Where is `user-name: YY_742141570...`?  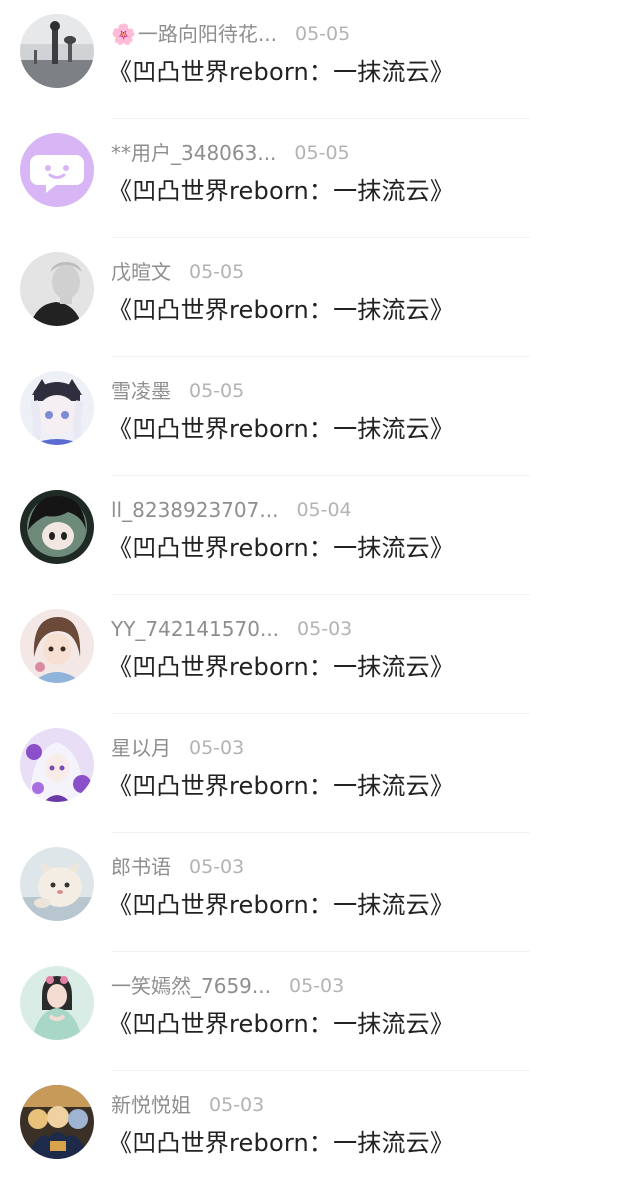 user-name: YY_742141570... is located at coordinates (195, 629).